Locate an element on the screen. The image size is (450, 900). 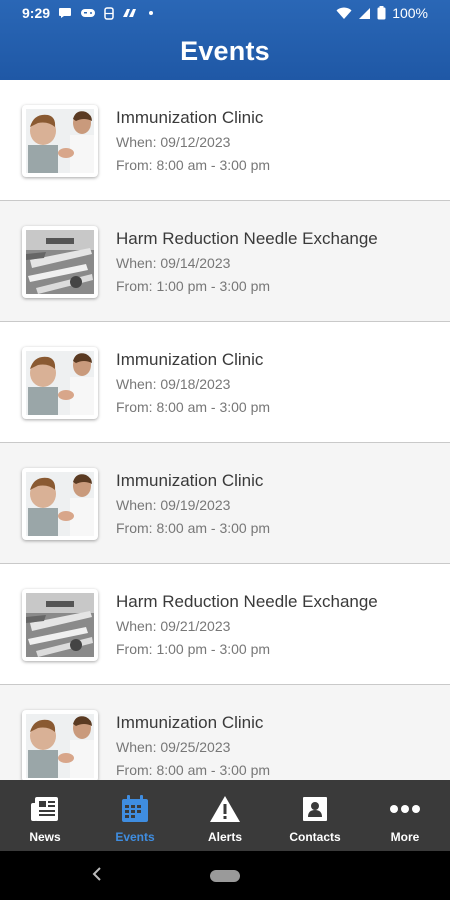
home-pill is located at coordinates (225, 875).